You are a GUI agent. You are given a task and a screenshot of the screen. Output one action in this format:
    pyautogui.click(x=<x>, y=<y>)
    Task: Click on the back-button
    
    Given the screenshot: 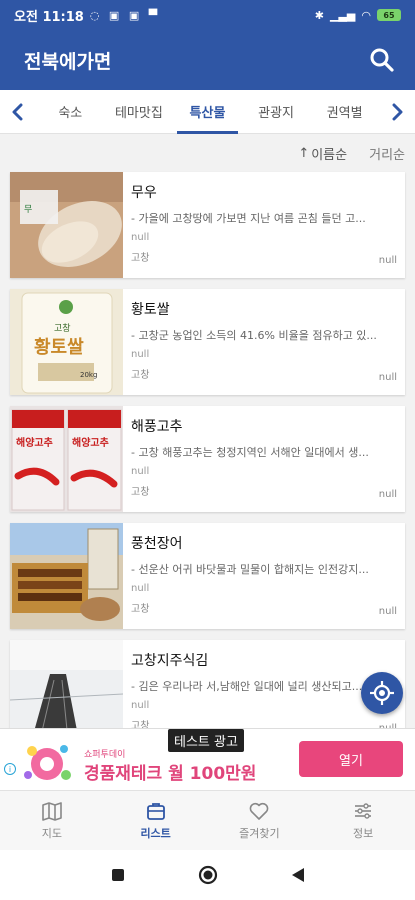 What is the action you would take?
    pyautogui.click(x=298, y=875)
    